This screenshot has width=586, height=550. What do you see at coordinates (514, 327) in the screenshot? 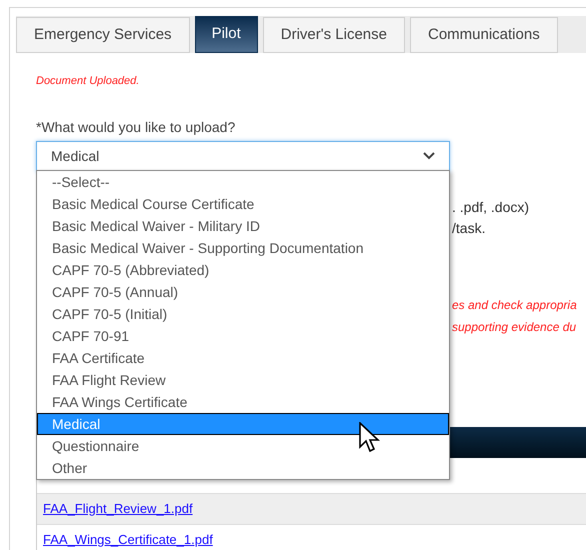
I see `warning-text: supporting evidence du` at bounding box center [514, 327].